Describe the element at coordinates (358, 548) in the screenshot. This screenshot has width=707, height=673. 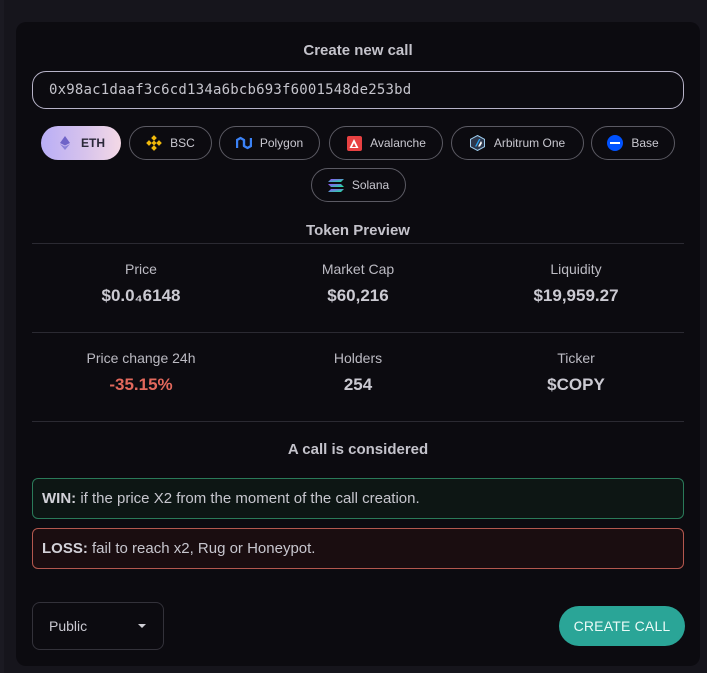
I see `loss-rule: LOSS: fail to reach x2, Rug or Honeypot.` at that location.